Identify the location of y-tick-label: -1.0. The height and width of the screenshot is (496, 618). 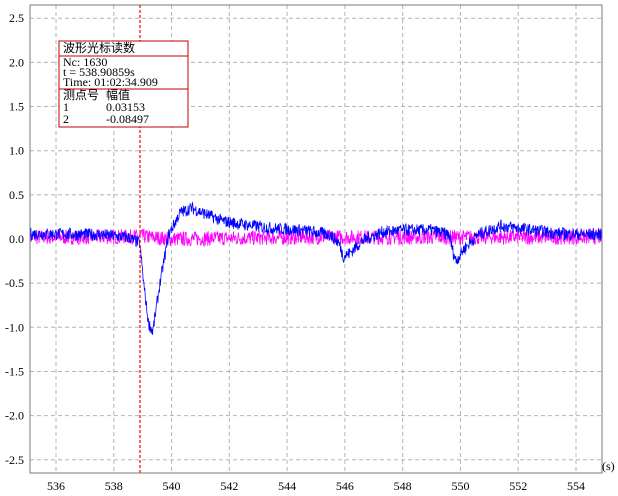
(14, 327).